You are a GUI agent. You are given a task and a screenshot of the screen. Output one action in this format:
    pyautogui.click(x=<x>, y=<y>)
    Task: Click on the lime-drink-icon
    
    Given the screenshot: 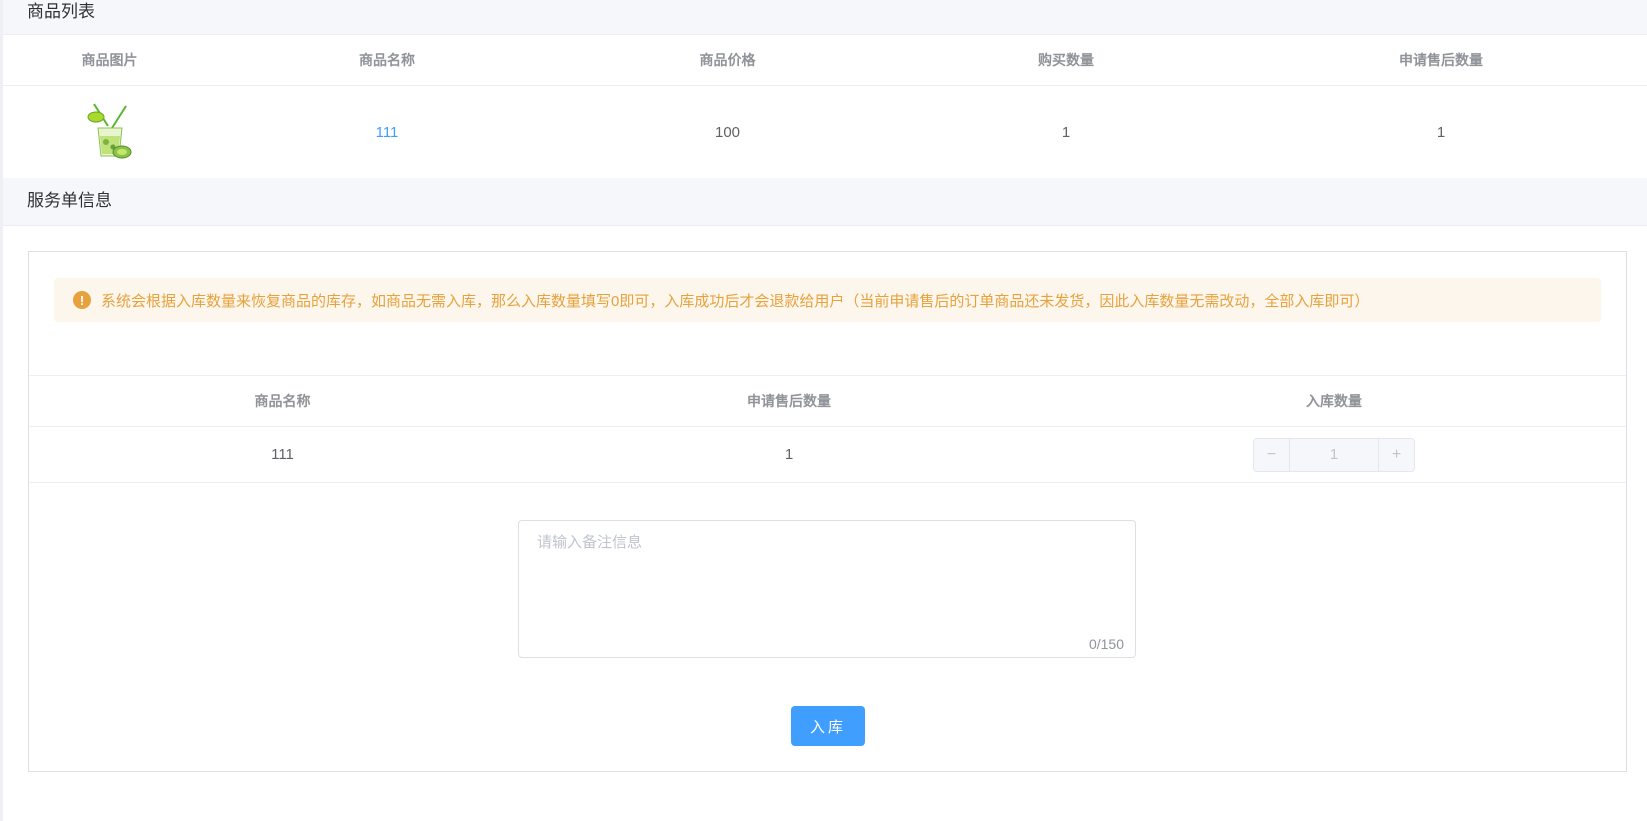 What is the action you would take?
    pyautogui.click(x=109, y=131)
    